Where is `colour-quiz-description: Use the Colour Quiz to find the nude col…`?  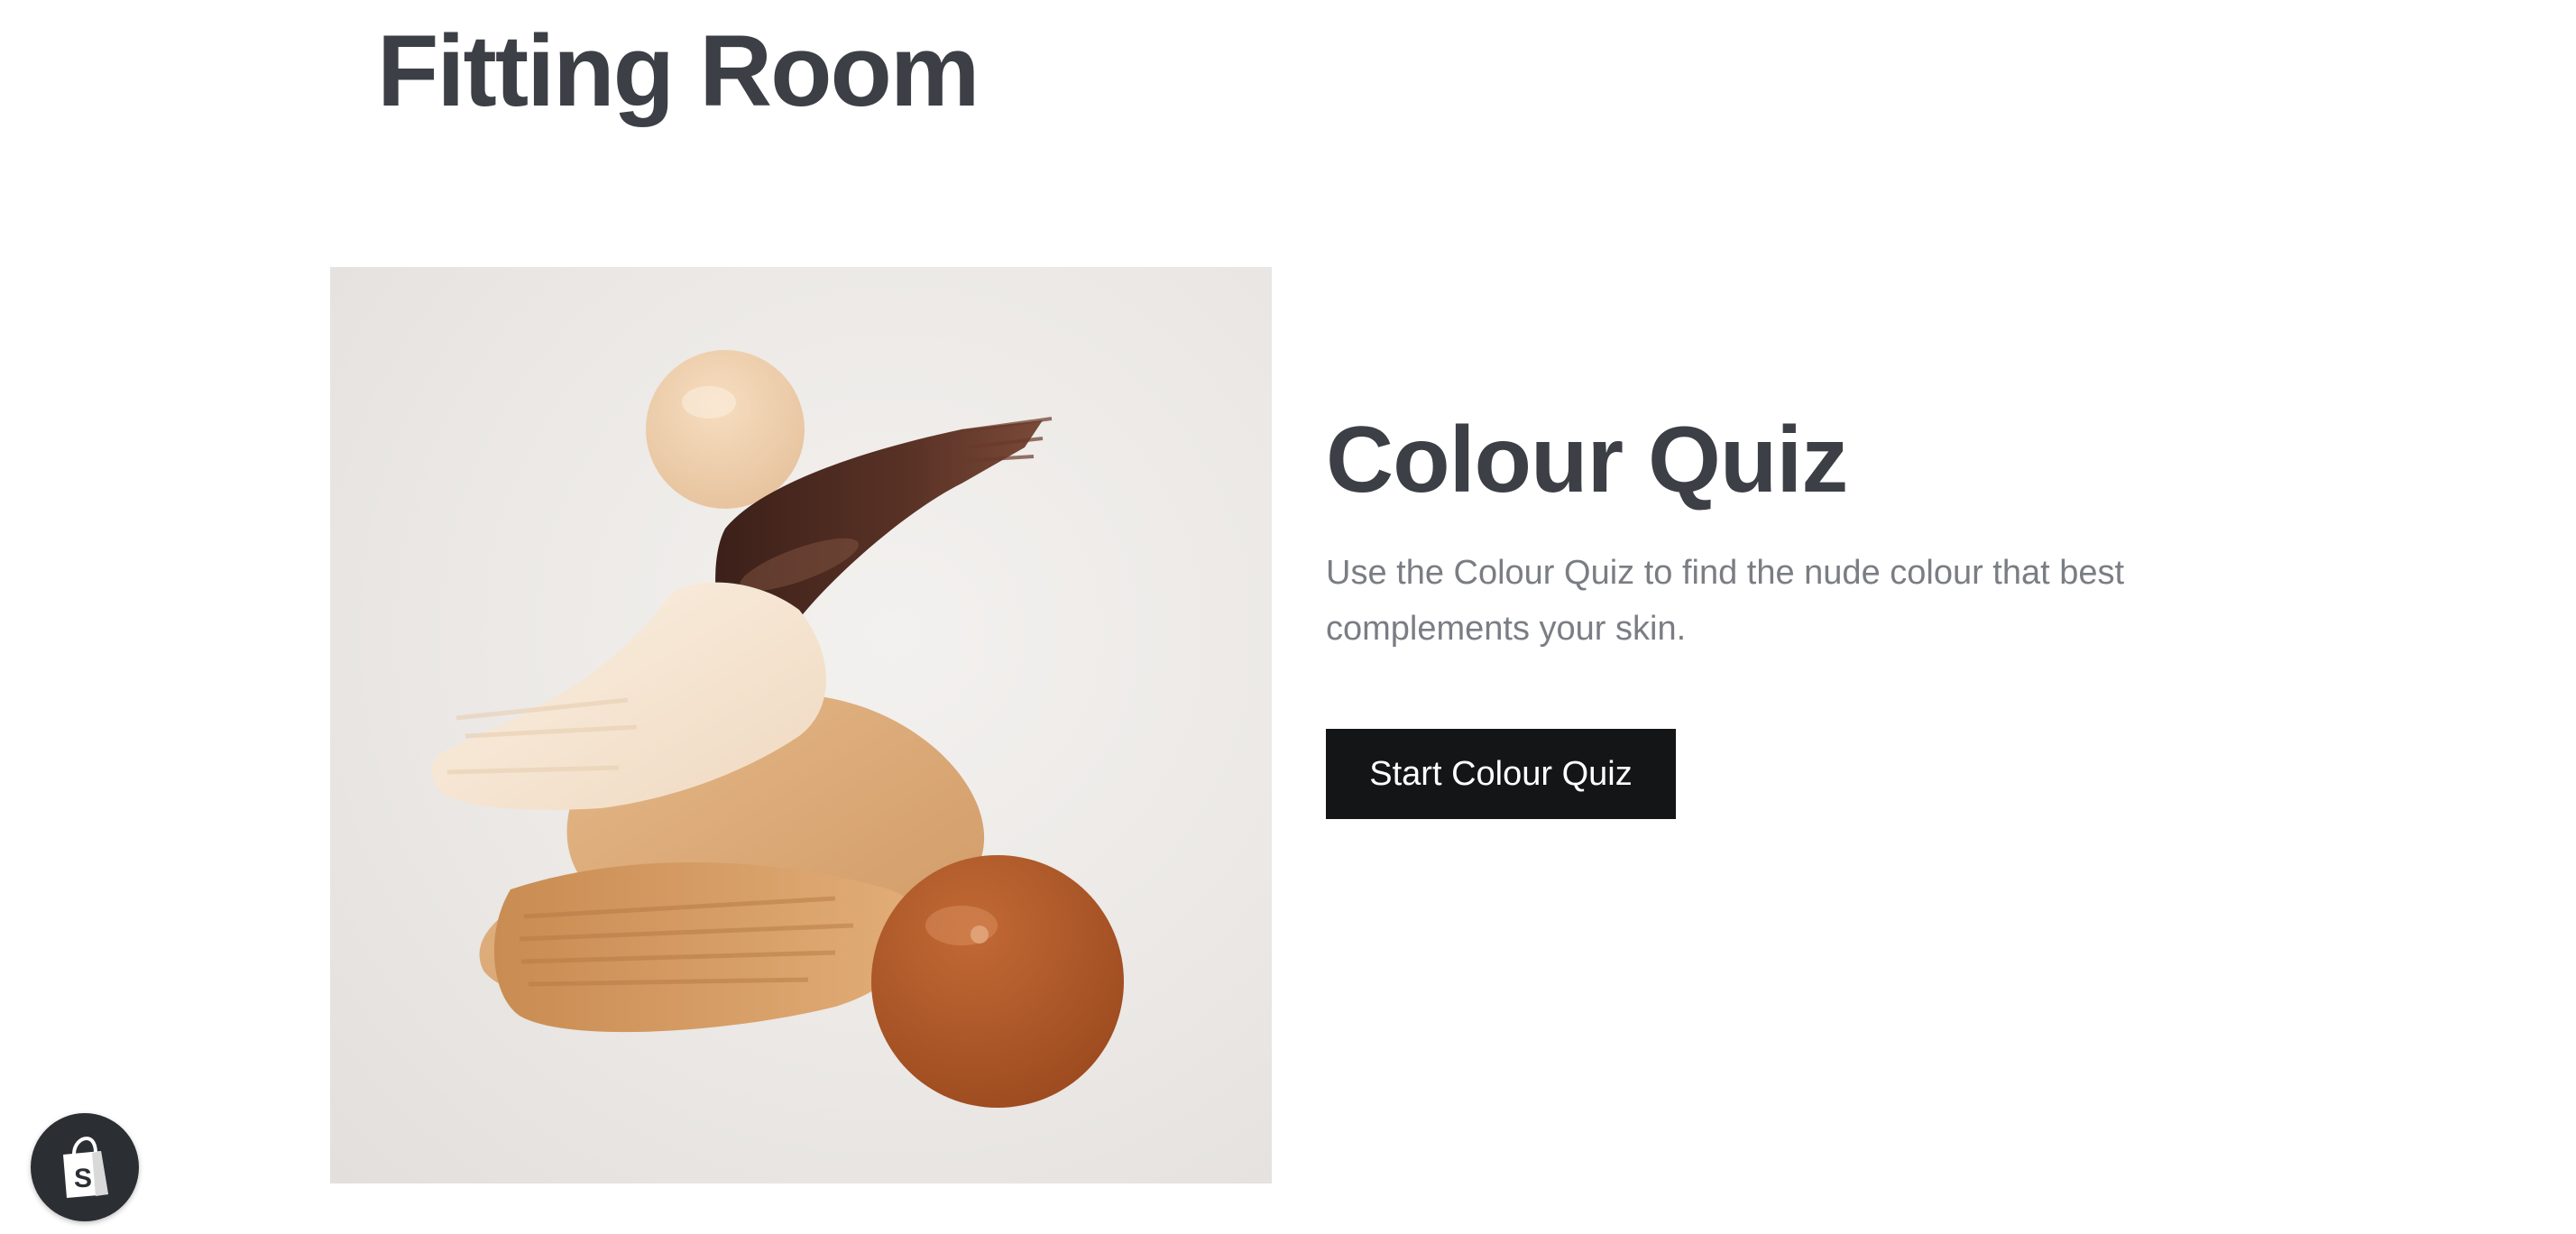
colour-quiz-description: Use the Colour Quiz to find the nude col… is located at coordinates (1725, 601).